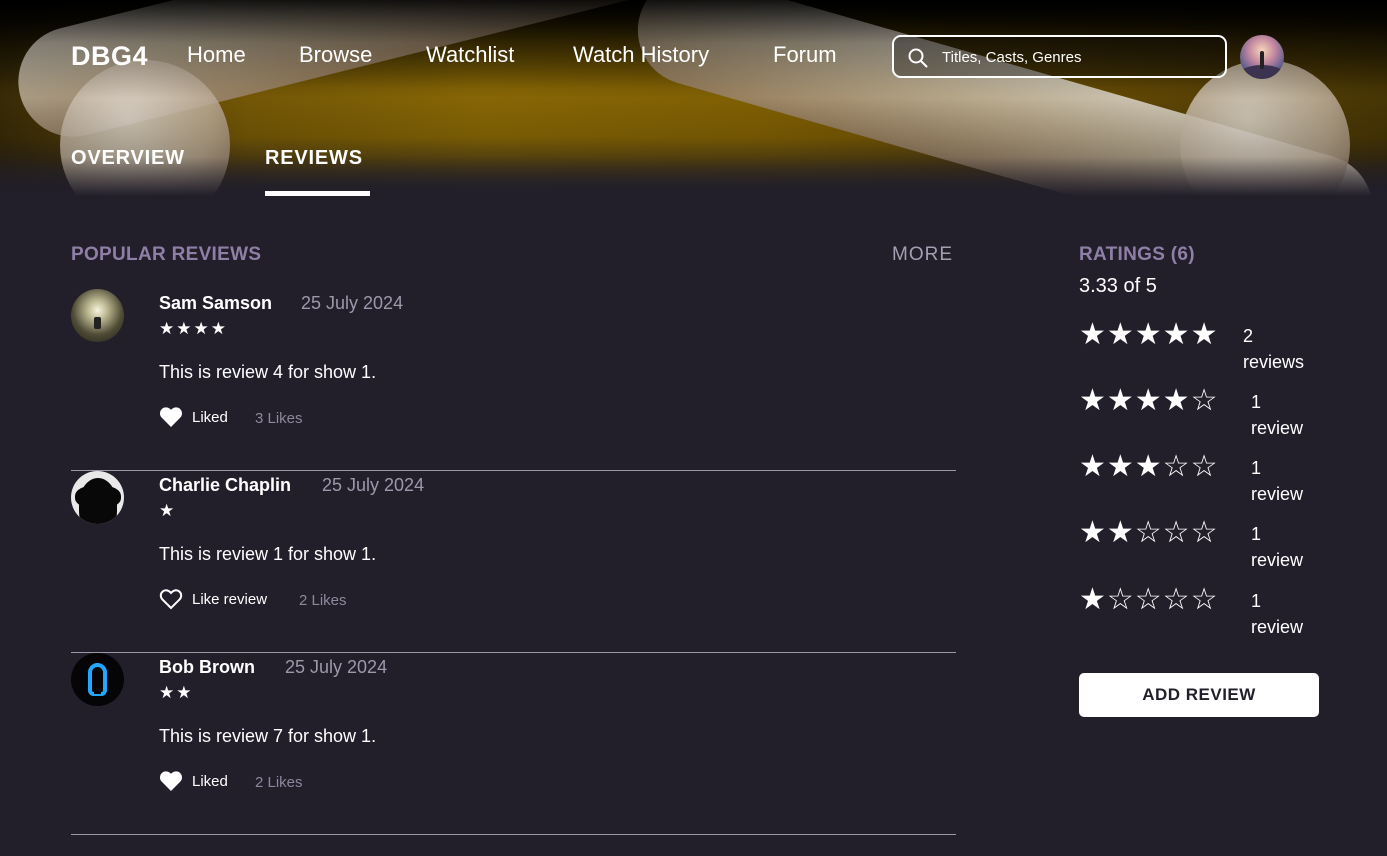  I want to click on rating-stars: ★☆☆☆☆, so click(1149, 599).